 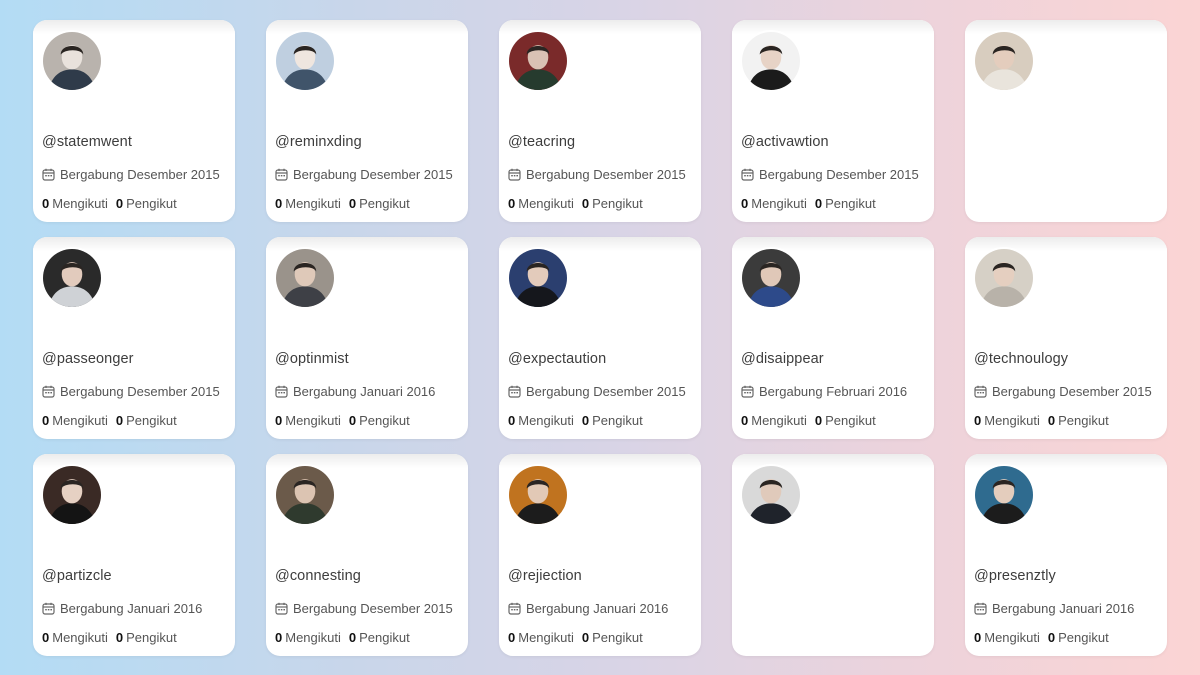 What do you see at coordinates (318, 576) in the screenshot?
I see `profile-handle: @connesting` at bounding box center [318, 576].